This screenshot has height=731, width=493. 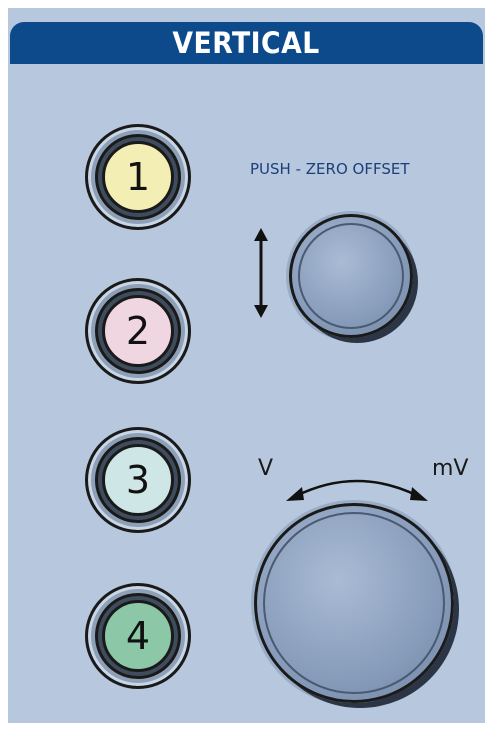 I want to click on vertical-section-header: VERTICAL, so click(x=246, y=43).